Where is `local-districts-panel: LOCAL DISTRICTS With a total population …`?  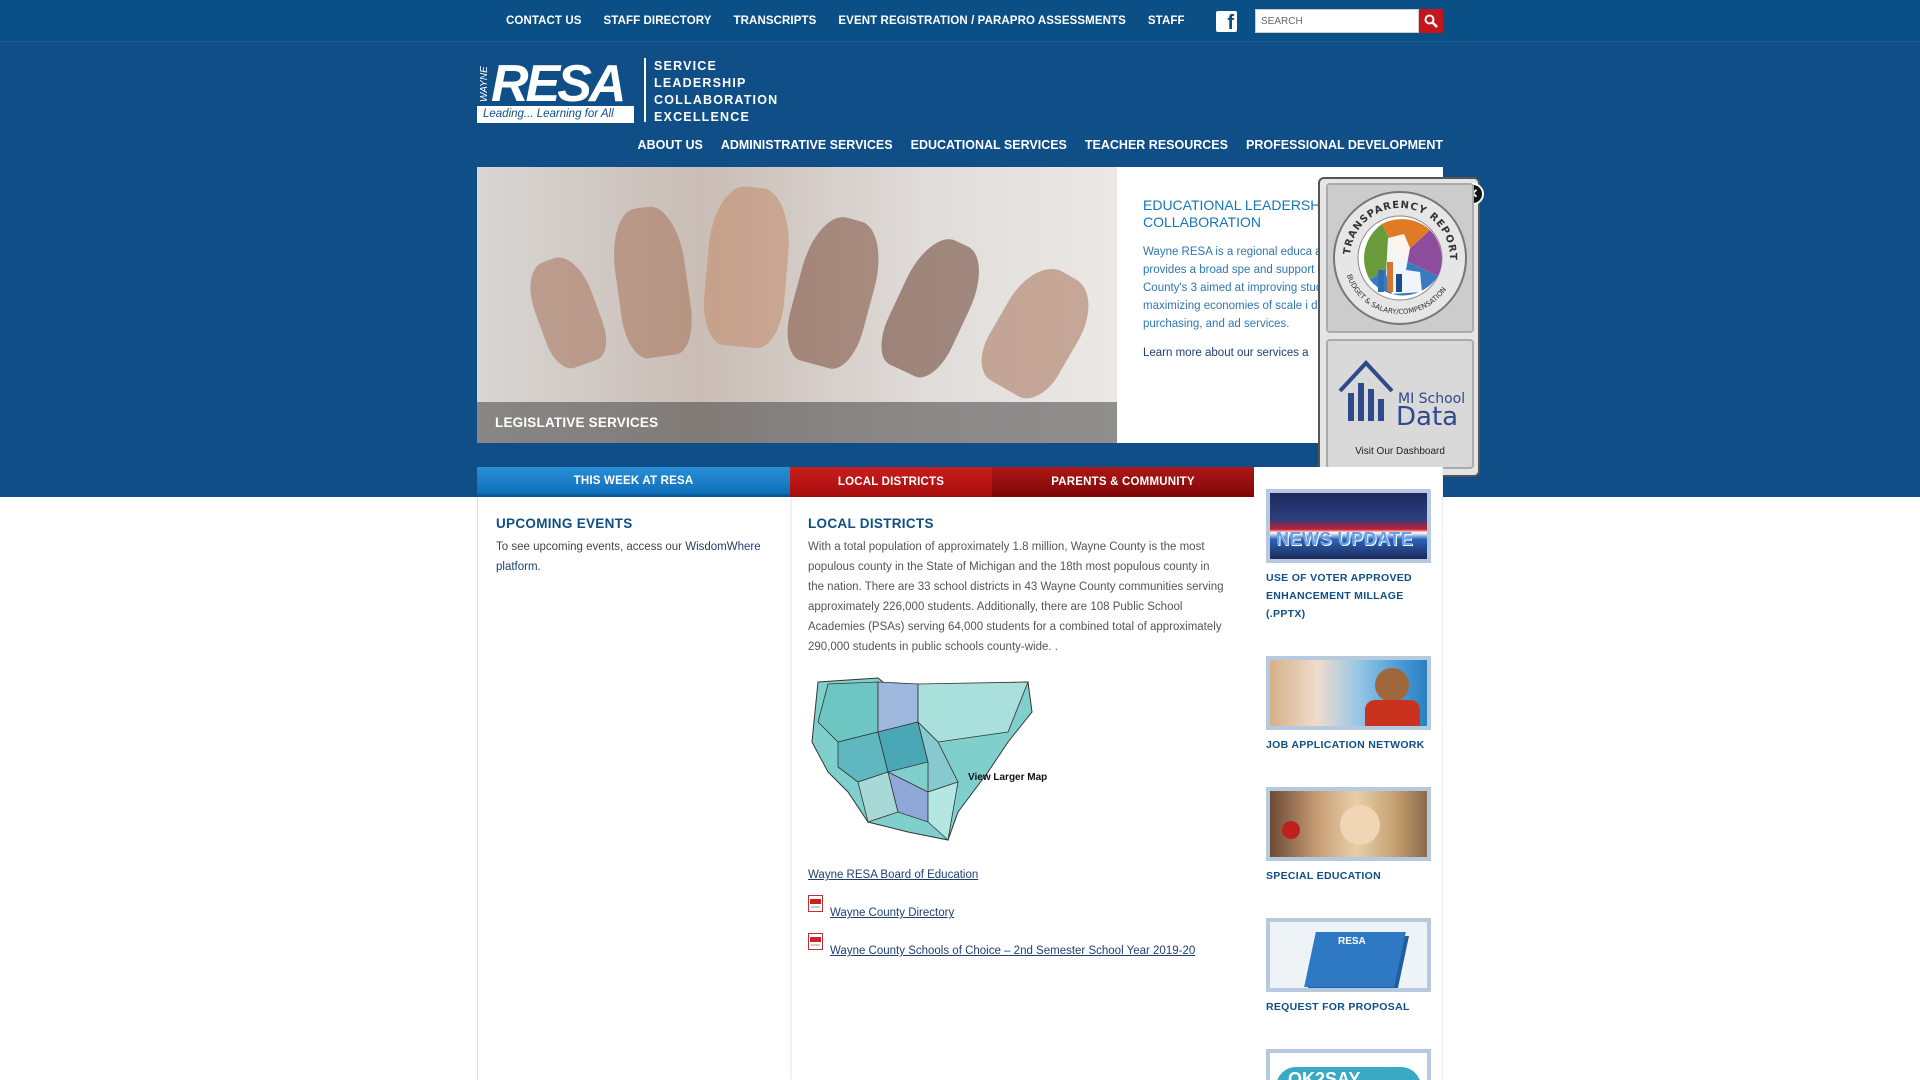
local-districts-panel: LOCAL DISTRICTS With a total population … is located at coordinates (1023, 788).